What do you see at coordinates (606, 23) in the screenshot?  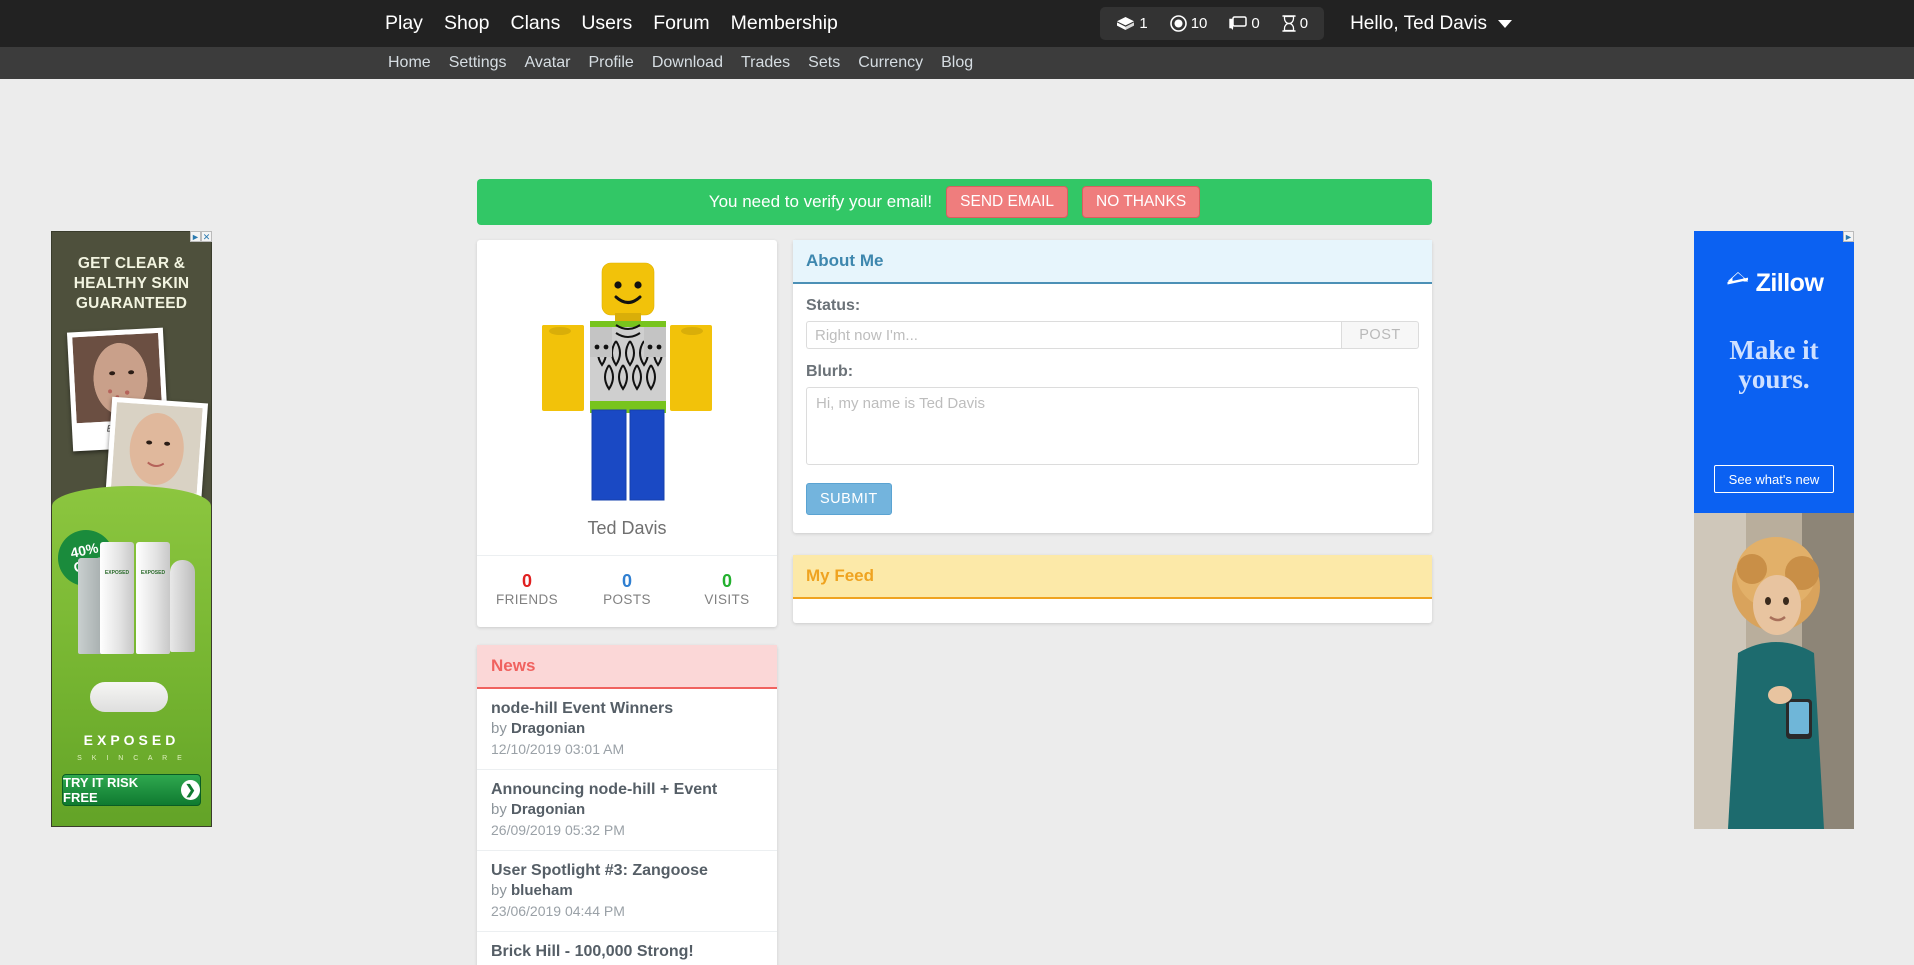 I see `nav-users: Users` at bounding box center [606, 23].